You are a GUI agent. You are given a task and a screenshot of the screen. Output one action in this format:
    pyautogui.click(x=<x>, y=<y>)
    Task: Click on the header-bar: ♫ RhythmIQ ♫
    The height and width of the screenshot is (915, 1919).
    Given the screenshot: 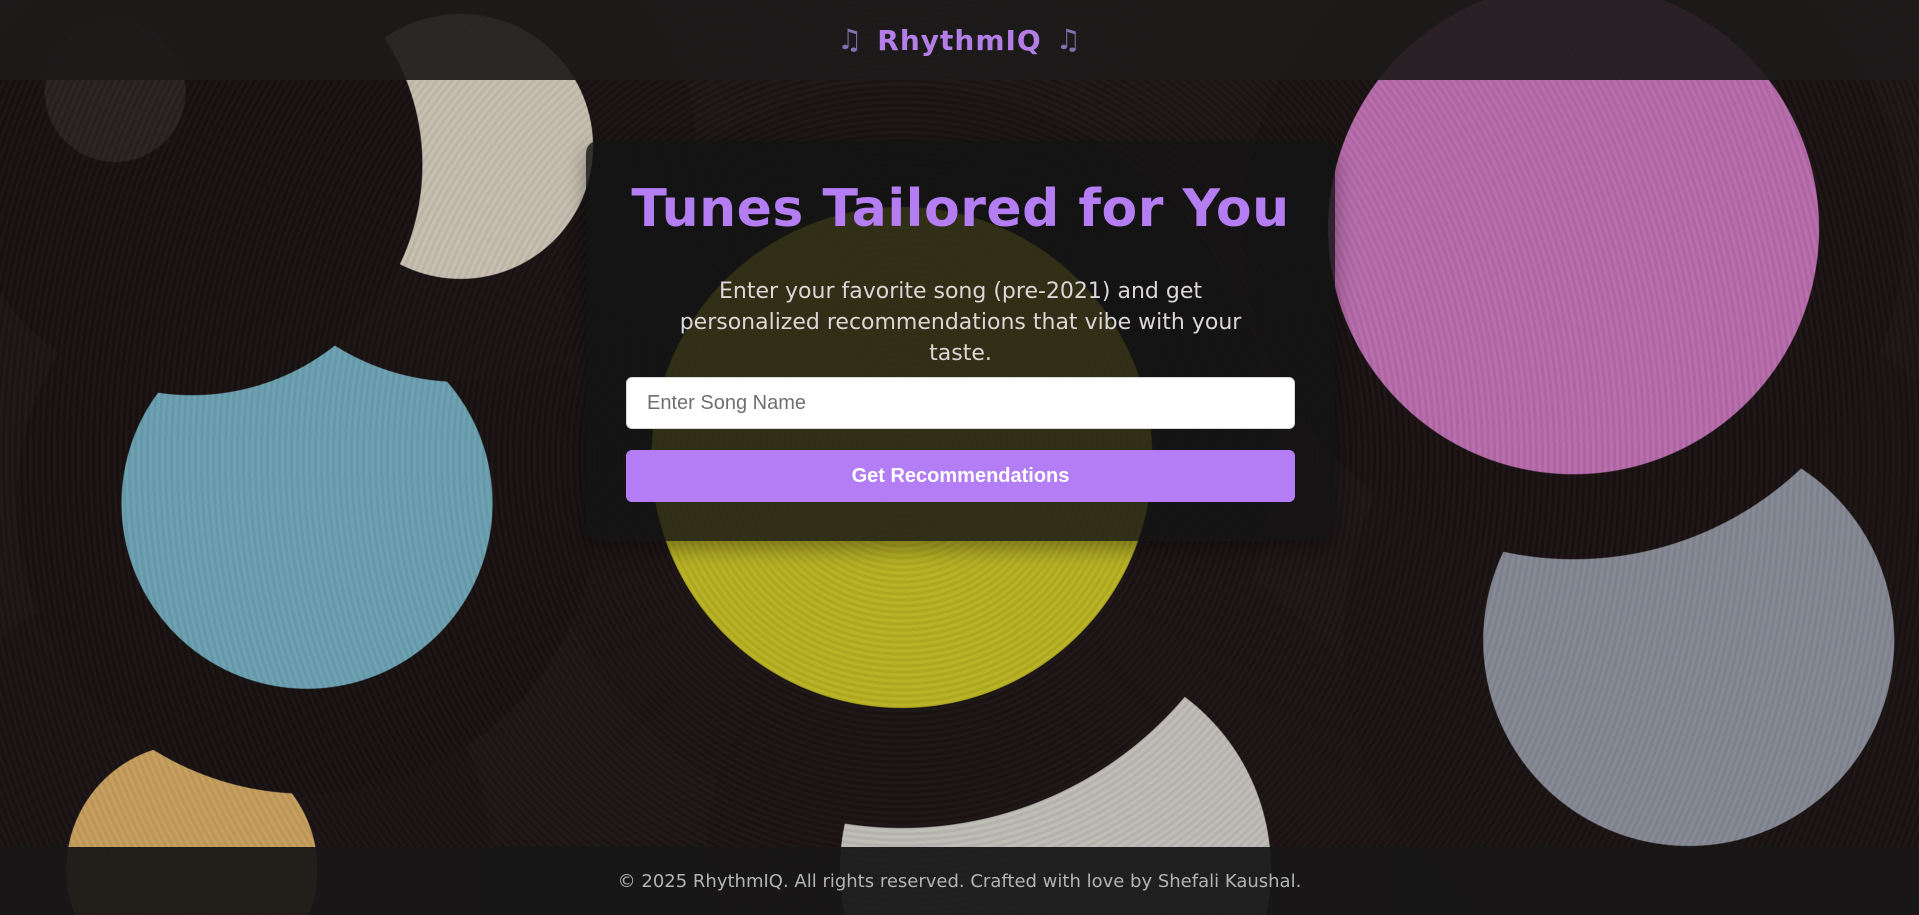 What is the action you would take?
    pyautogui.click(x=959, y=40)
    